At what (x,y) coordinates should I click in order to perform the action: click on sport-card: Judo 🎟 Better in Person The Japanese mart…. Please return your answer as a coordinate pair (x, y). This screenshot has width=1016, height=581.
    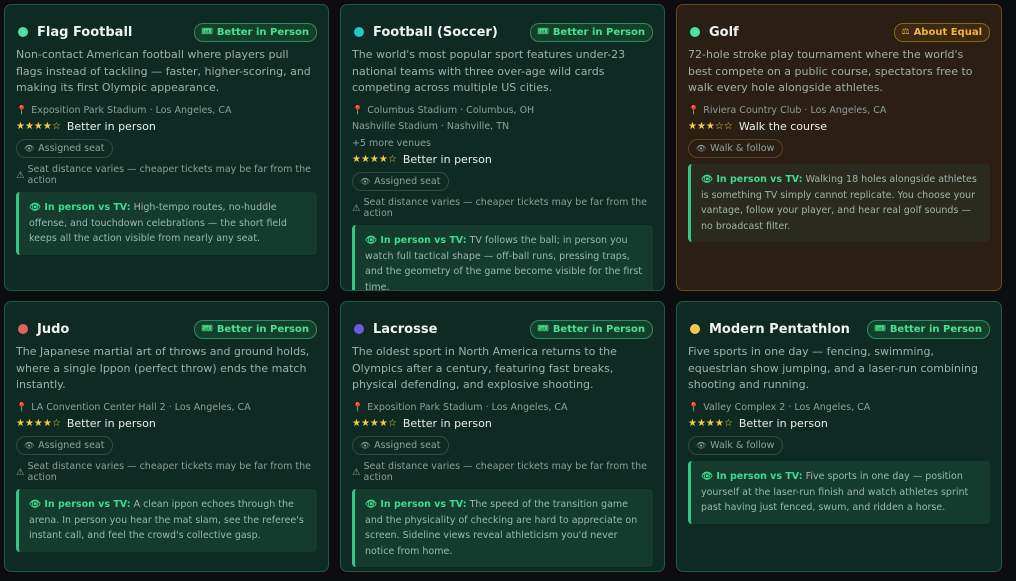
    Looking at the image, I should click on (166, 436).